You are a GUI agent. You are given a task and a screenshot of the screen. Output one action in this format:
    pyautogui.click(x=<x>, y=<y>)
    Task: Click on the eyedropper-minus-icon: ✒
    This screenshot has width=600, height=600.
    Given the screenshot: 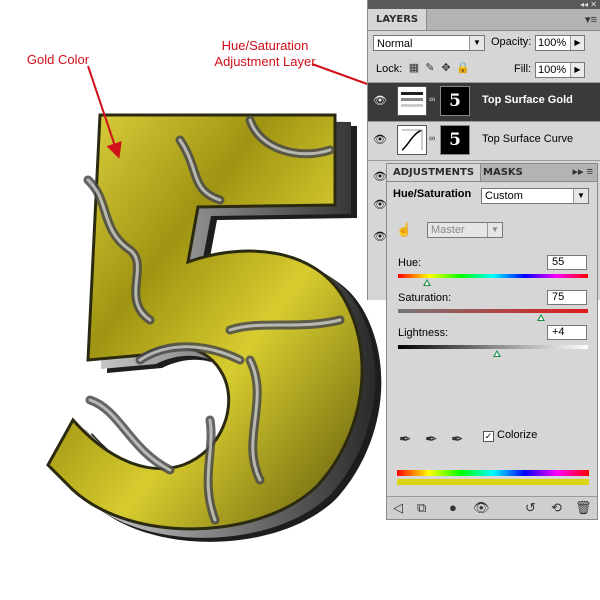 What is the action you would take?
    pyautogui.click(x=457, y=439)
    